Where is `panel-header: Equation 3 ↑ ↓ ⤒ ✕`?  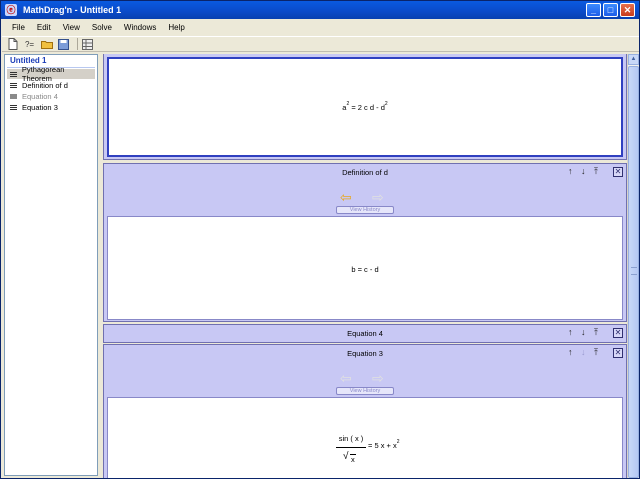 panel-header: Equation 3 ↑ ↓ ⤒ ✕ is located at coordinates (365, 353).